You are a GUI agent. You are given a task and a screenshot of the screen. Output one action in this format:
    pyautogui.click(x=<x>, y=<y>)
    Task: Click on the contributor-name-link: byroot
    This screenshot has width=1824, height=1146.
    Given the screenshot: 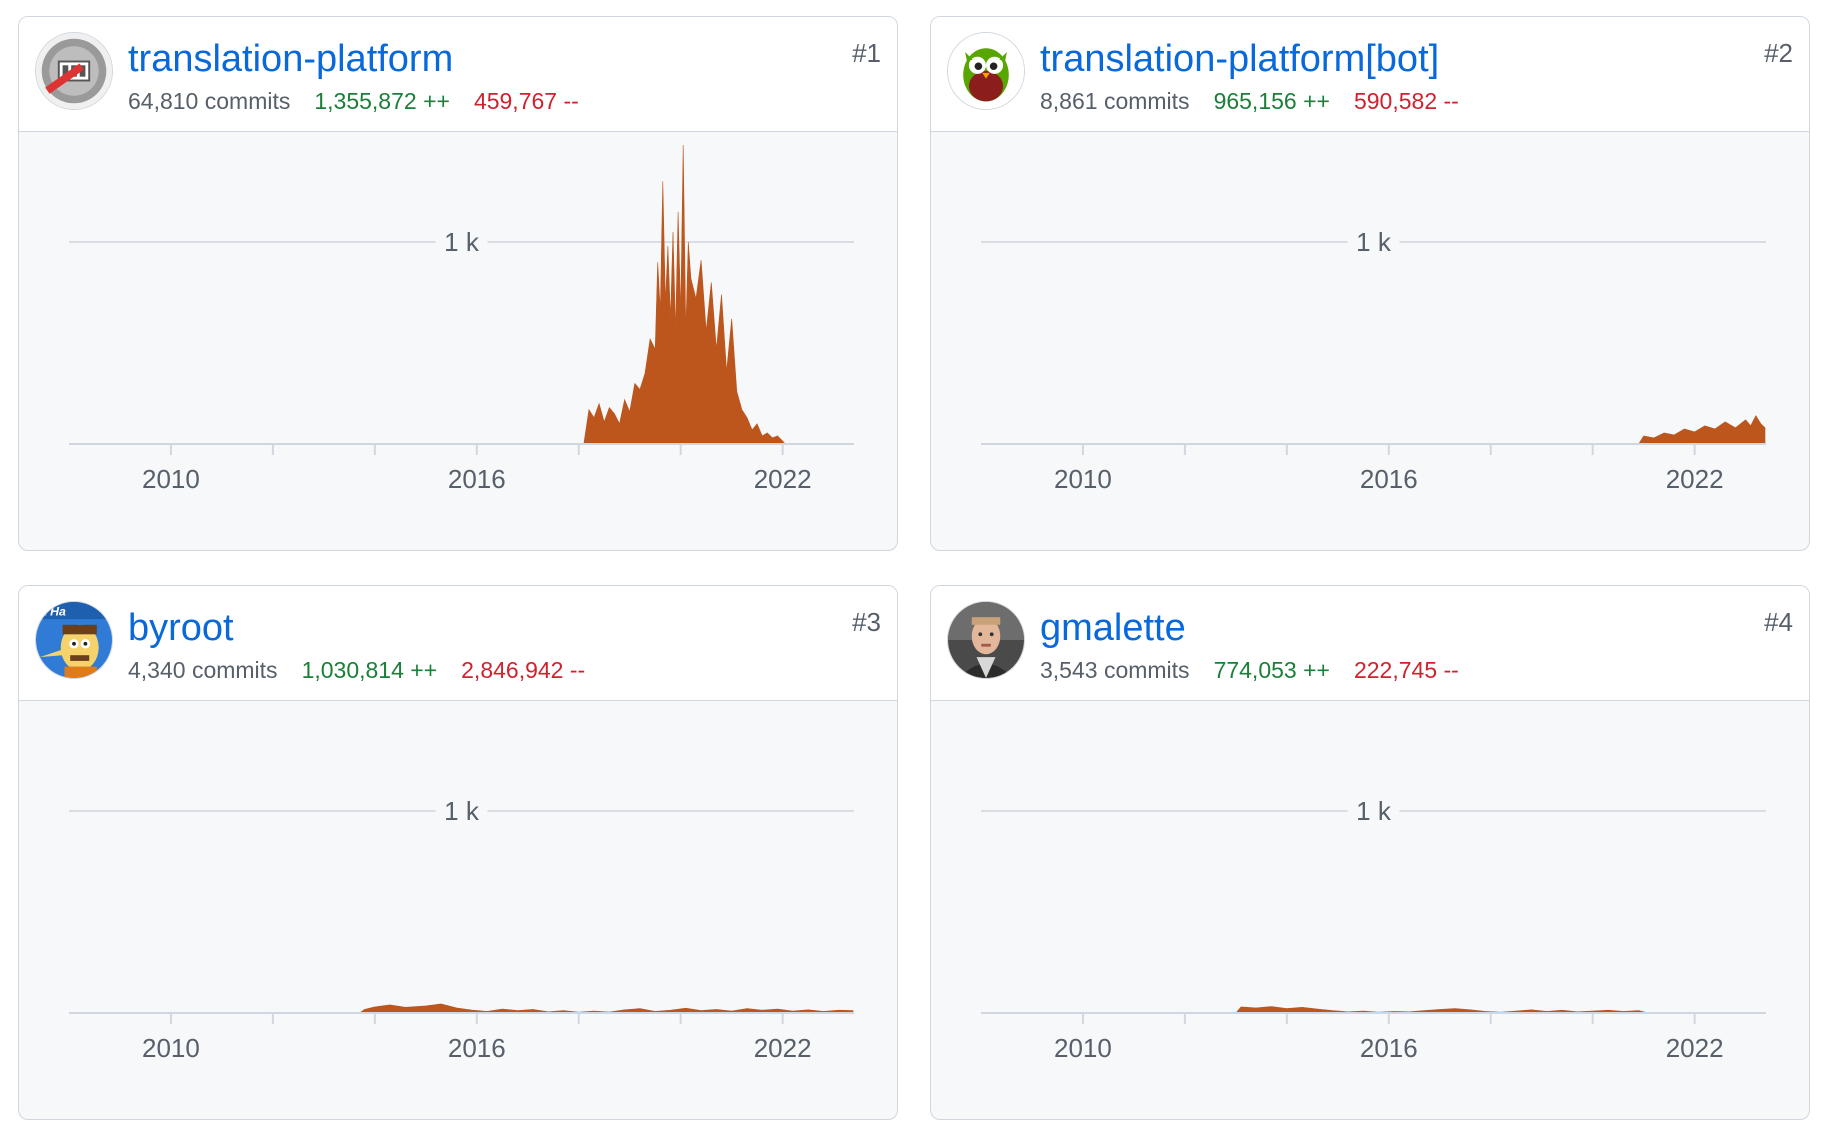 What is the action you would take?
    pyautogui.click(x=181, y=628)
    